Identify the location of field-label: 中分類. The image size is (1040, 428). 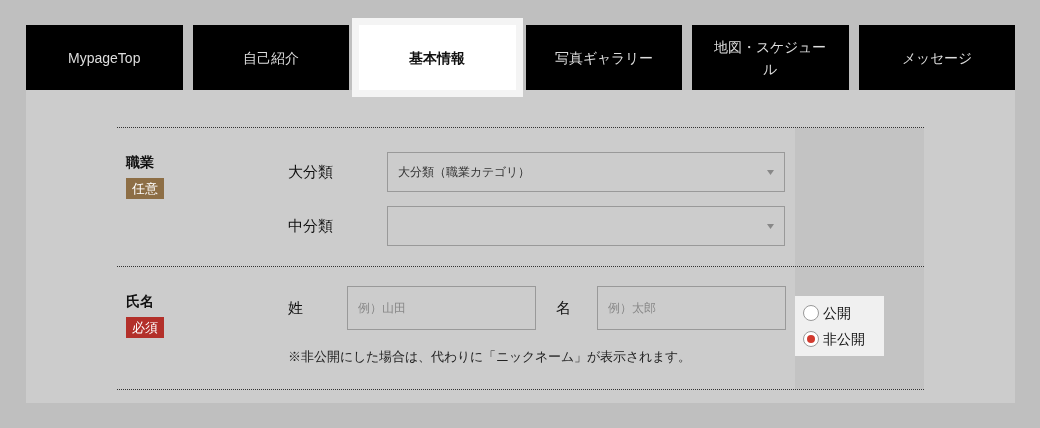
(311, 225).